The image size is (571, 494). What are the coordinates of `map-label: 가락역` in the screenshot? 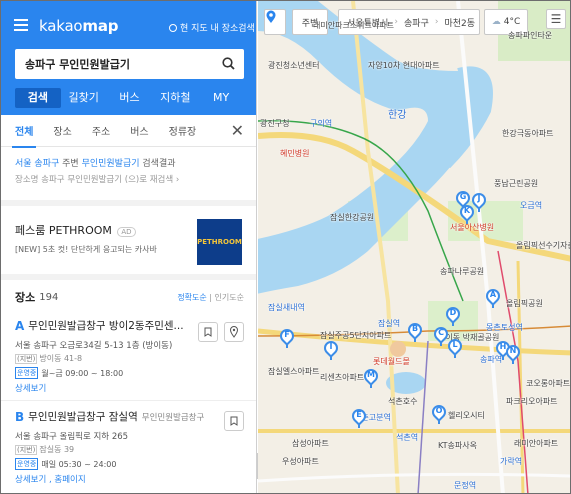 It's located at (511, 461).